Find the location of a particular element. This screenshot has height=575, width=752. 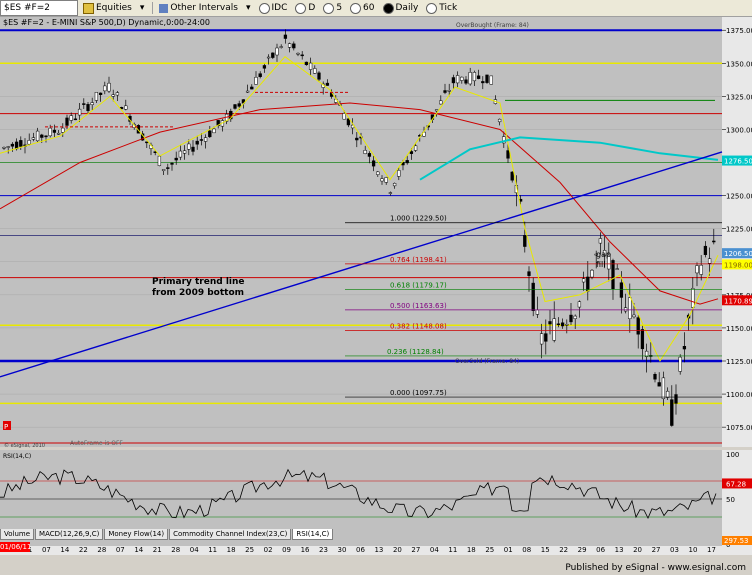

annotation-trendline-2: from 2009 bottom is located at coordinates (198, 293).